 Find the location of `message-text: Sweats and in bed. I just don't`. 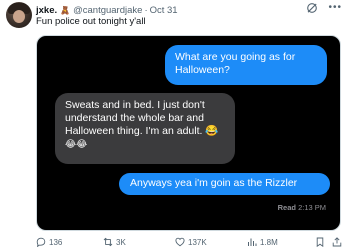

message-text: Sweats and in bed. I just don't is located at coordinates (135, 105).